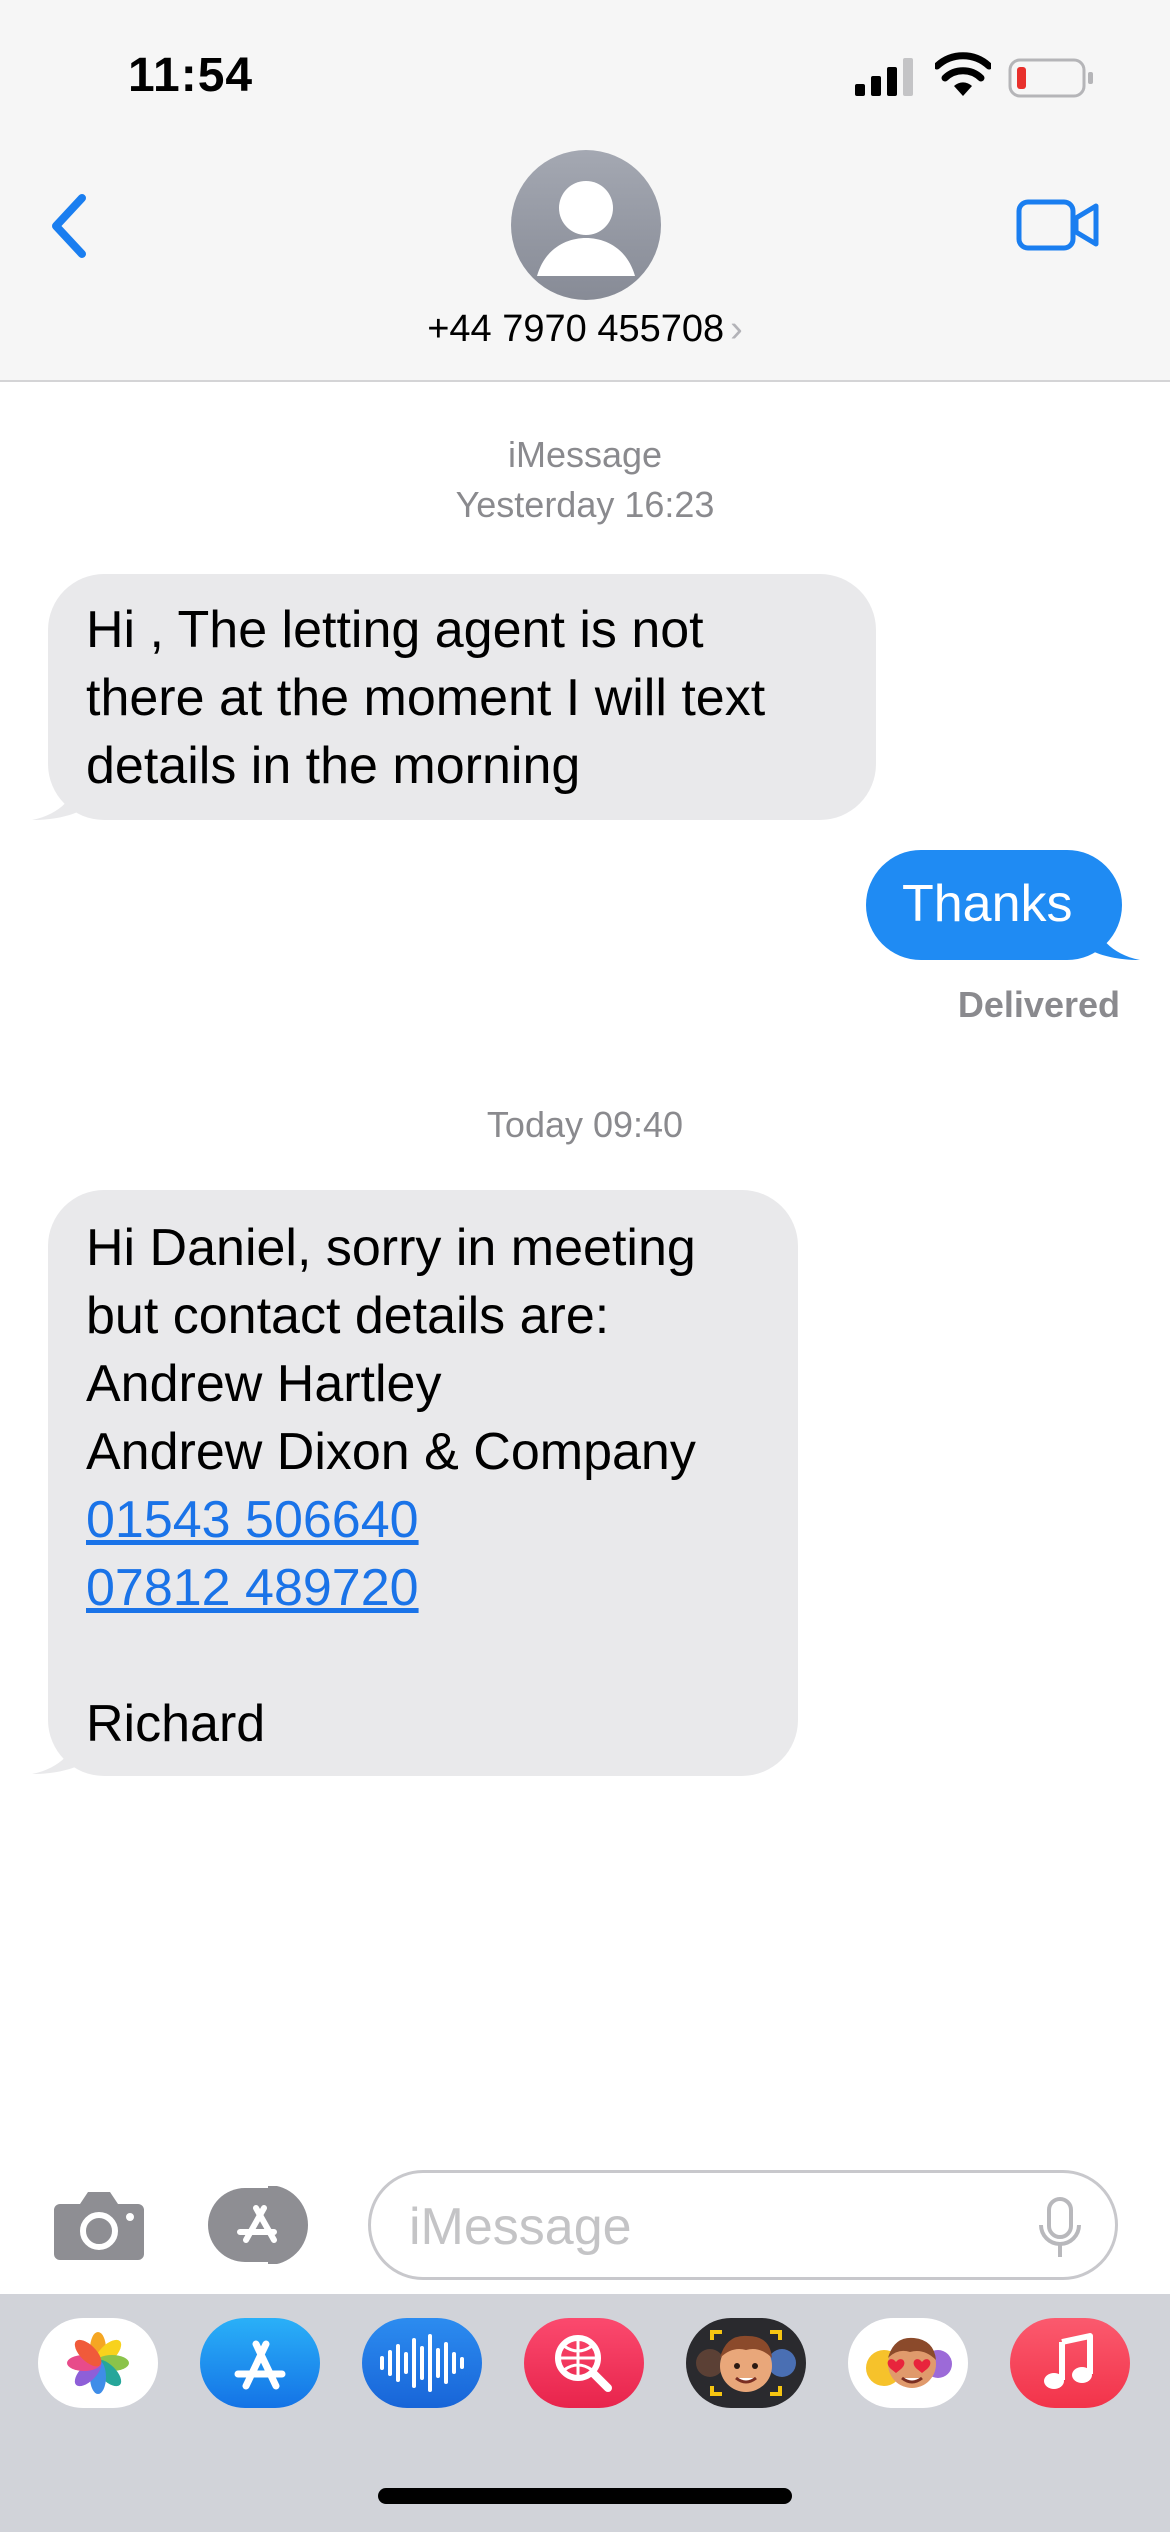  What do you see at coordinates (884, 77) in the screenshot?
I see `cellular-signal-icon` at bounding box center [884, 77].